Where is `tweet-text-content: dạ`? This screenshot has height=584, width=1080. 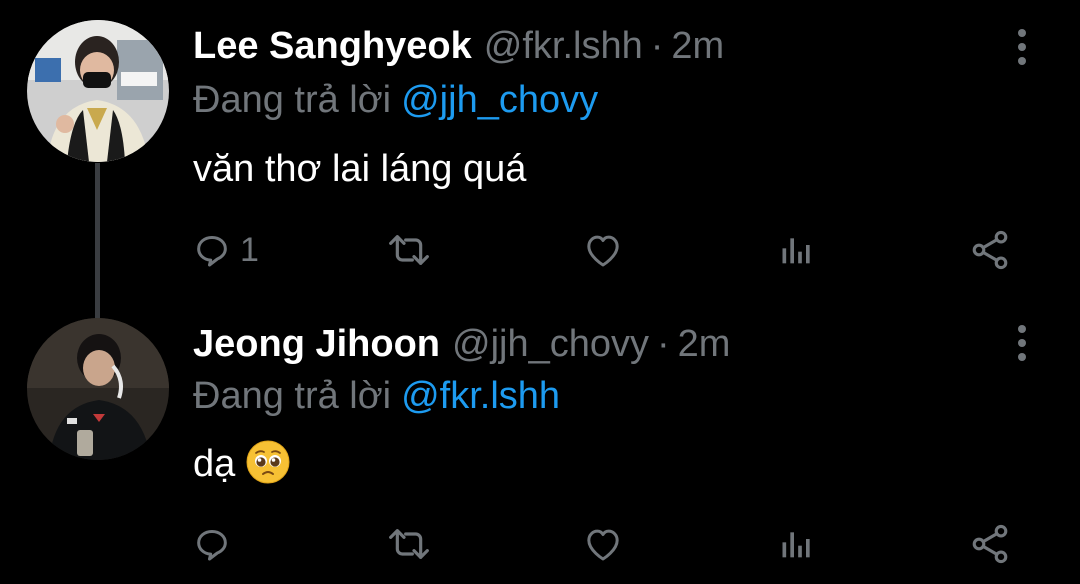 tweet-text-content: dạ is located at coordinates (214, 464).